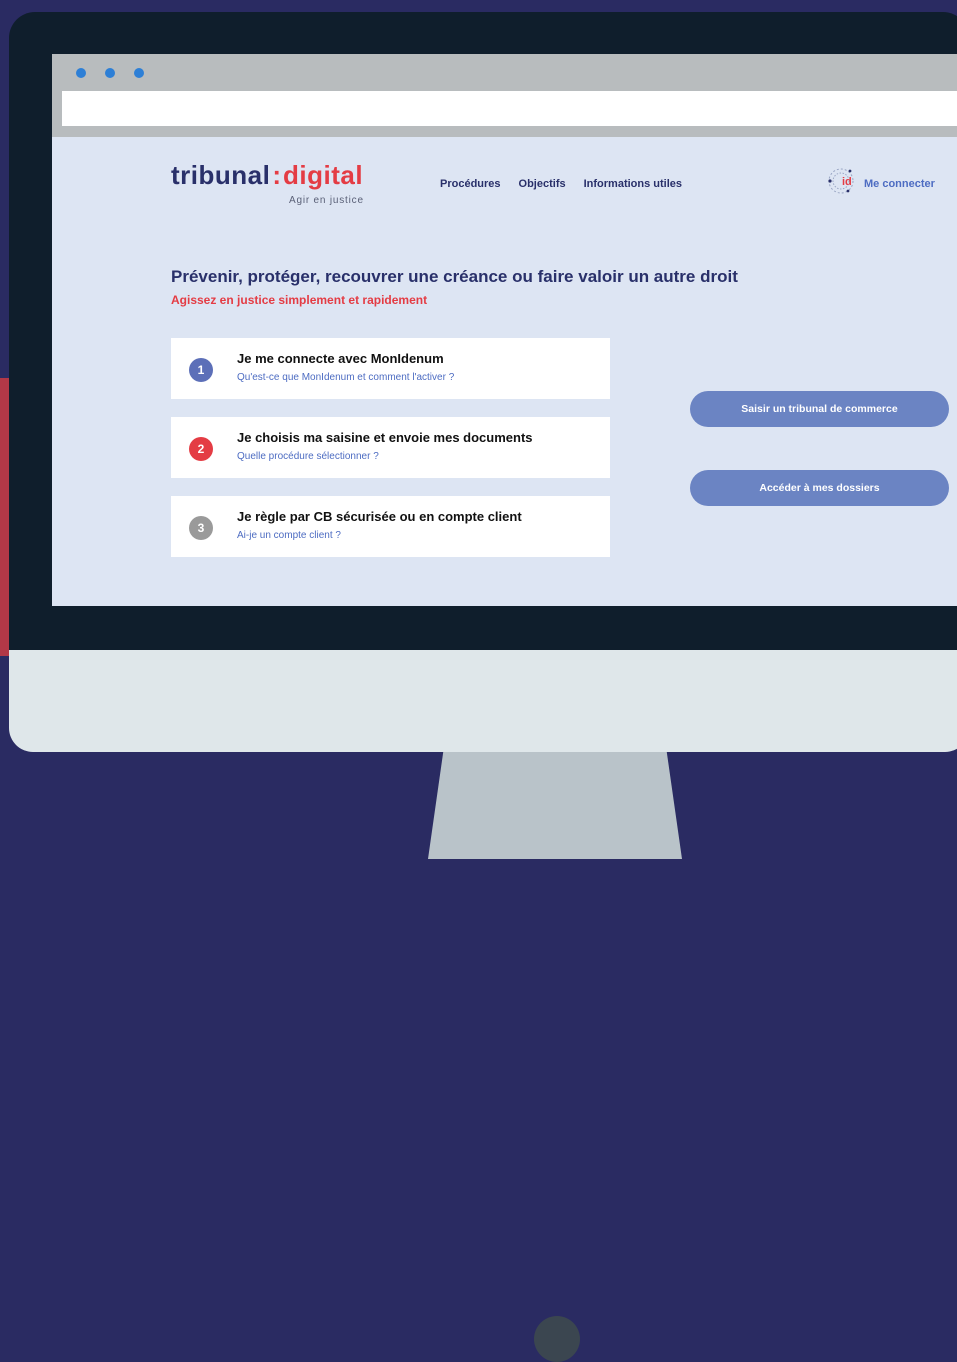 The image size is (957, 1362). Describe the element at coordinates (340, 358) in the screenshot. I see `step-title: Je me connecte avec MonIdenum` at that location.